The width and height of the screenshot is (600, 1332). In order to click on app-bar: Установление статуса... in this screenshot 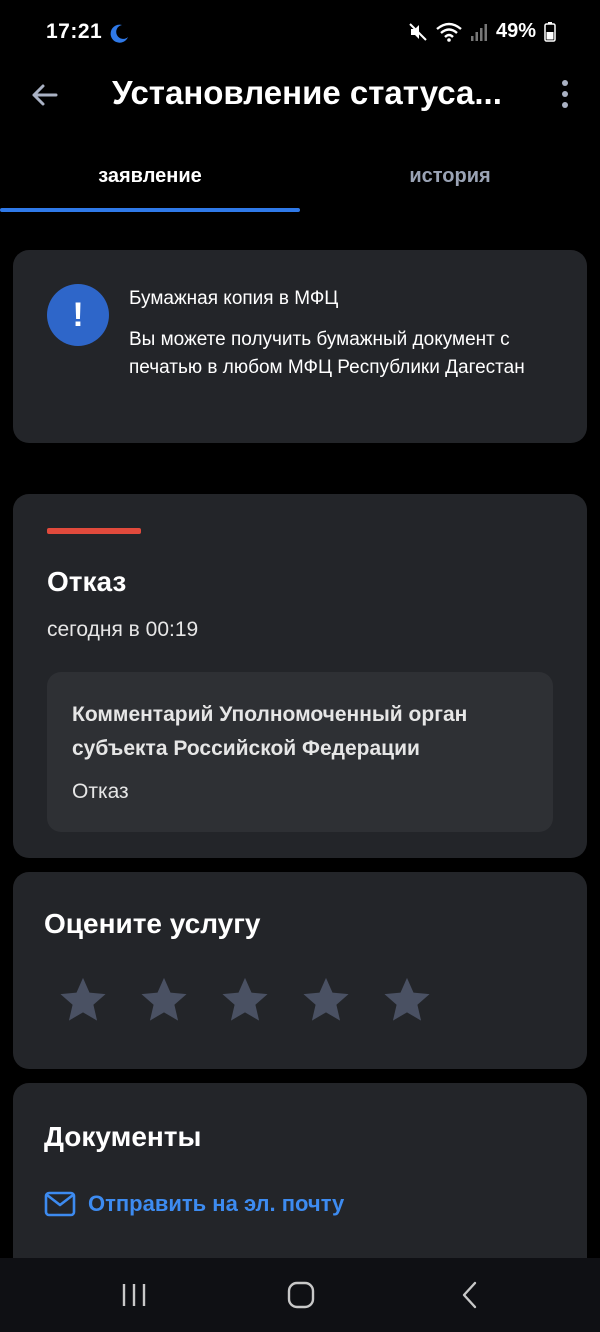, I will do `click(300, 96)`.